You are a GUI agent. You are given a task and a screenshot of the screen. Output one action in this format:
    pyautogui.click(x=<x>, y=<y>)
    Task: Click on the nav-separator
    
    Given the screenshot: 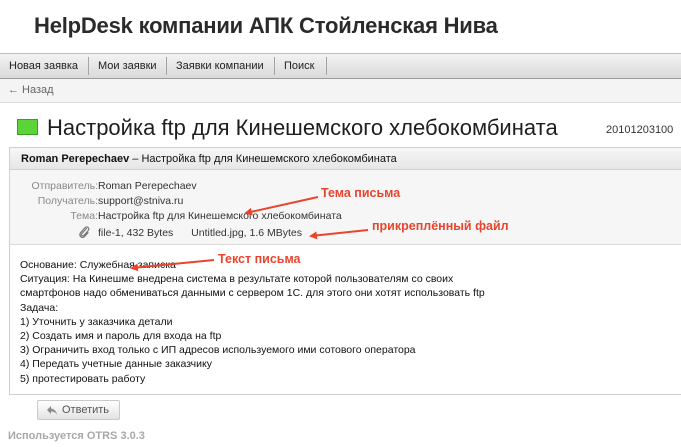 What is the action you would take?
    pyautogui.click(x=326, y=66)
    